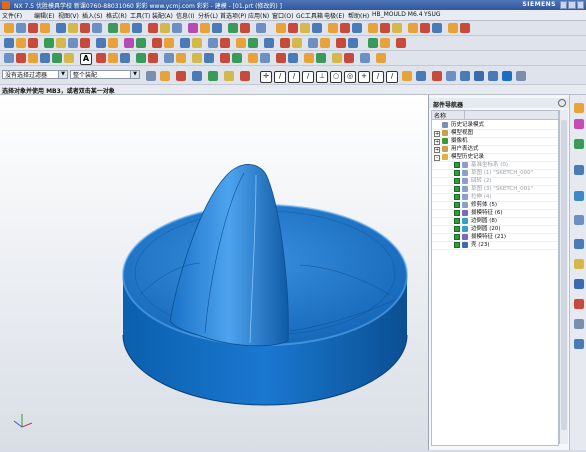 The height and width of the screenshot is (452, 586). What do you see at coordinates (68, 15) in the screenshot?
I see `menu-view: 视图(V)` at bounding box center [68, 15].